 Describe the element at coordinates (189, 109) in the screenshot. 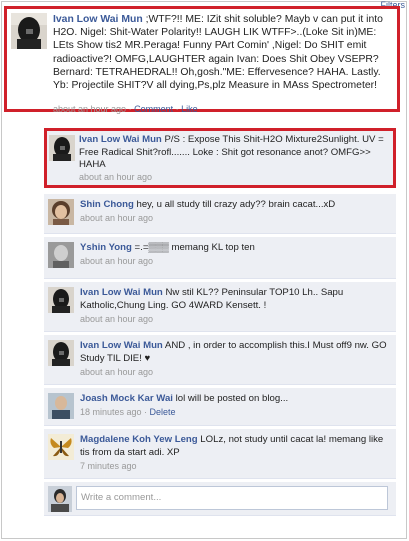

I see `like-link: Like` at that location.